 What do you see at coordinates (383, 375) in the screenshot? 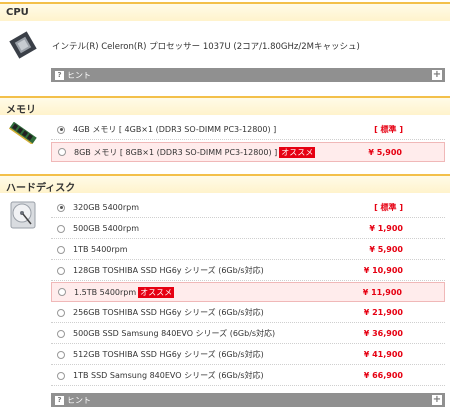
I see `option-price: ¥ 66,900` at bounding box center [383, 375].